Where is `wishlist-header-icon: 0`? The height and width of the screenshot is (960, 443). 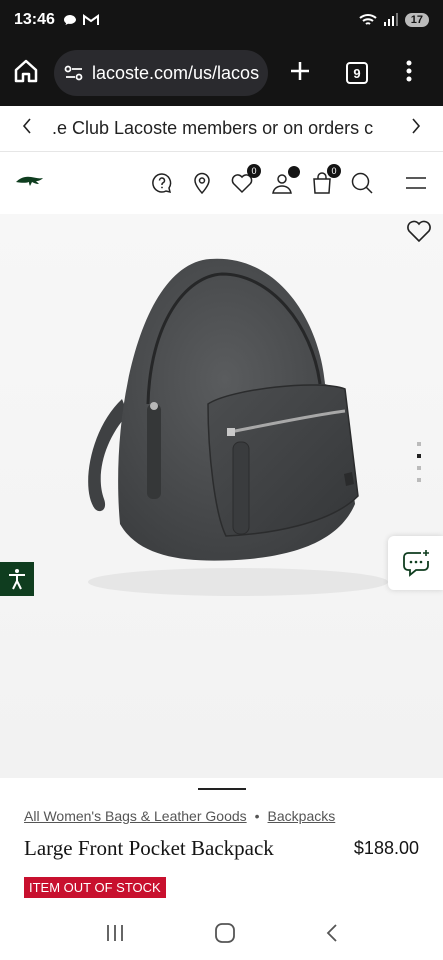
wishlist-header-icon: 0 is located at coordinates (245, 180).